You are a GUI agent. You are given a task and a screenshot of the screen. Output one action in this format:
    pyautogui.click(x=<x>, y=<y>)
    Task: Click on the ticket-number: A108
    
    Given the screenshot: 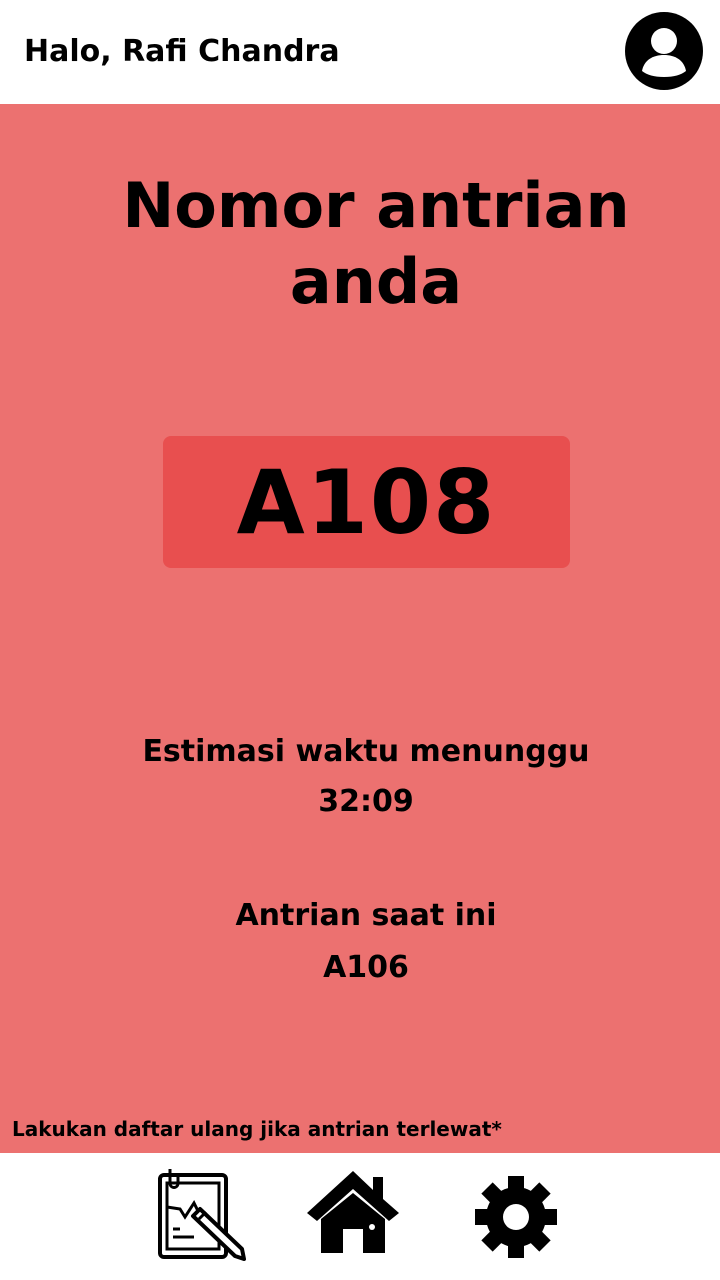 What is the action you would take?
    pyautogui.click(x=366, y=502)
    